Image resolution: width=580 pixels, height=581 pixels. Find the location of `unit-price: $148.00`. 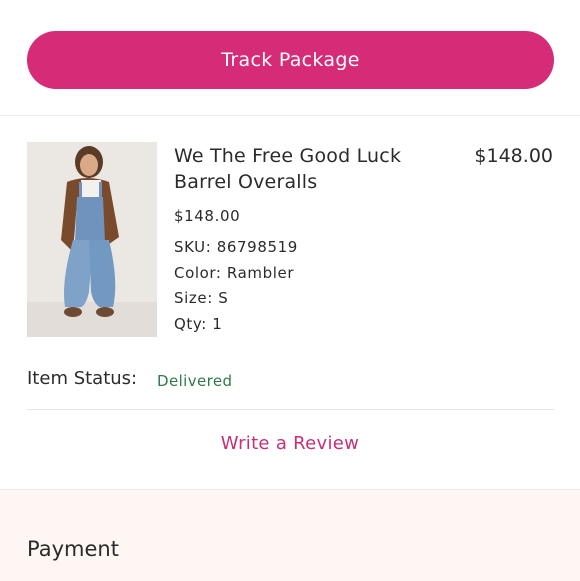

unit-price: $148.00 is located at coordinates (207, 216).